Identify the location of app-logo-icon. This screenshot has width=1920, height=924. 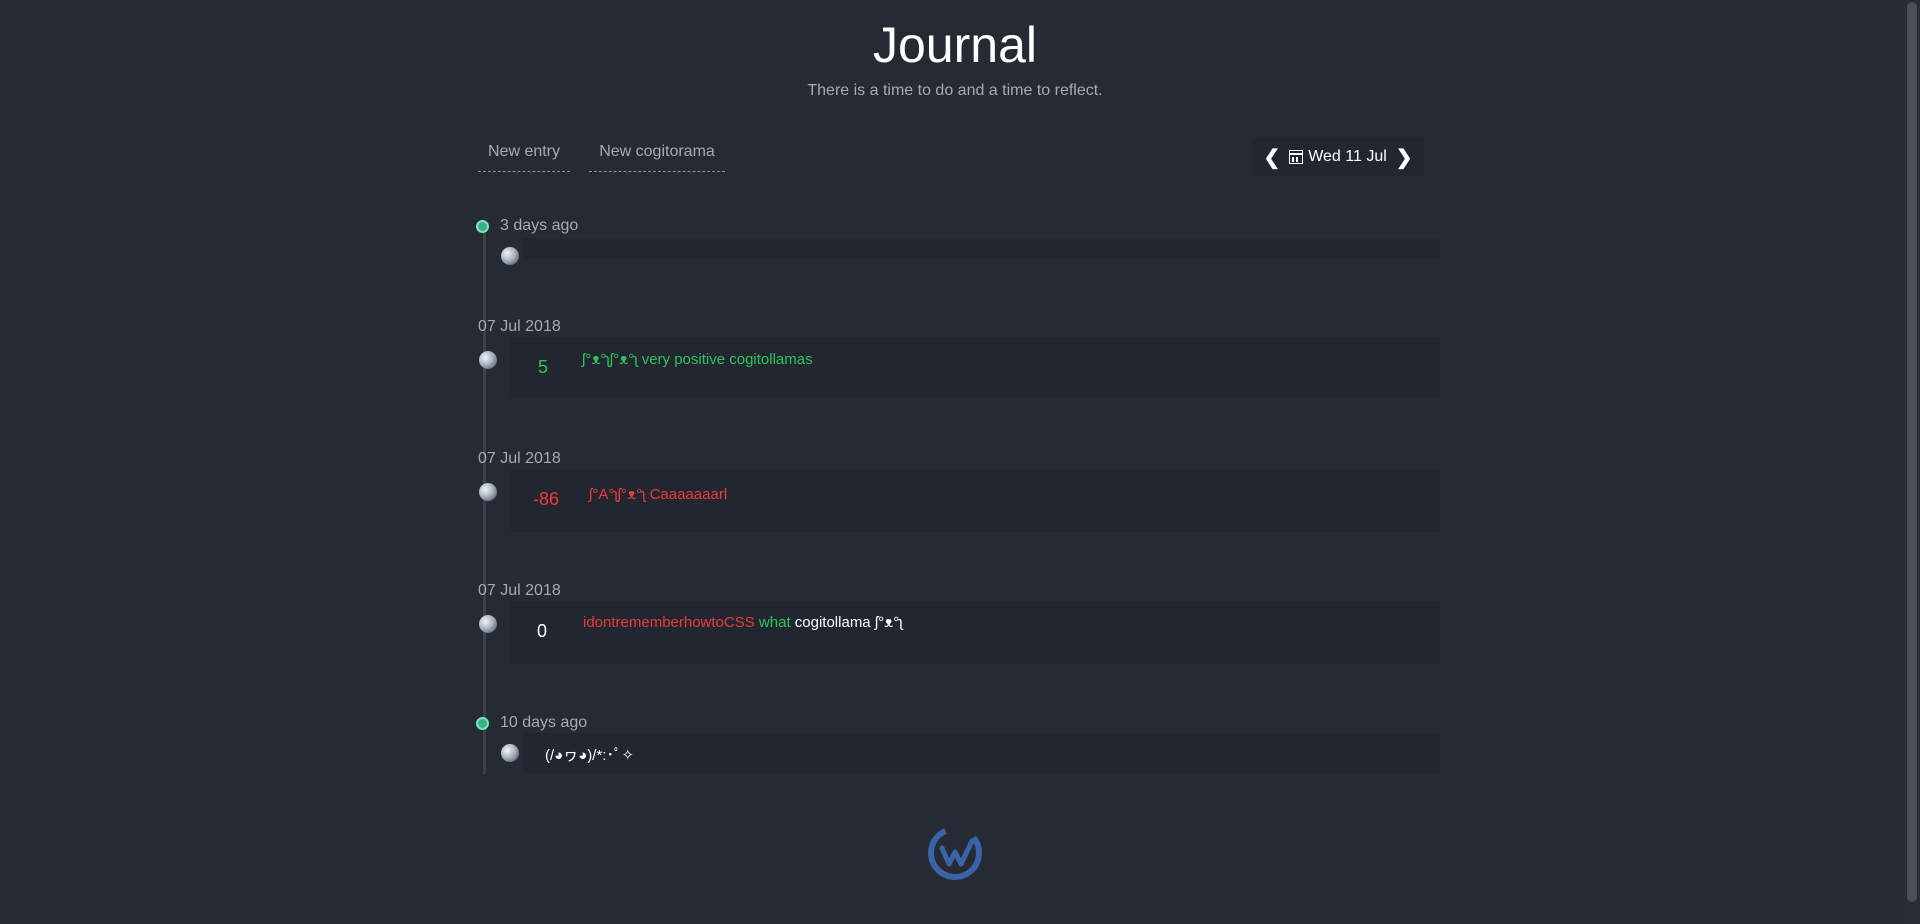
(955, 853).